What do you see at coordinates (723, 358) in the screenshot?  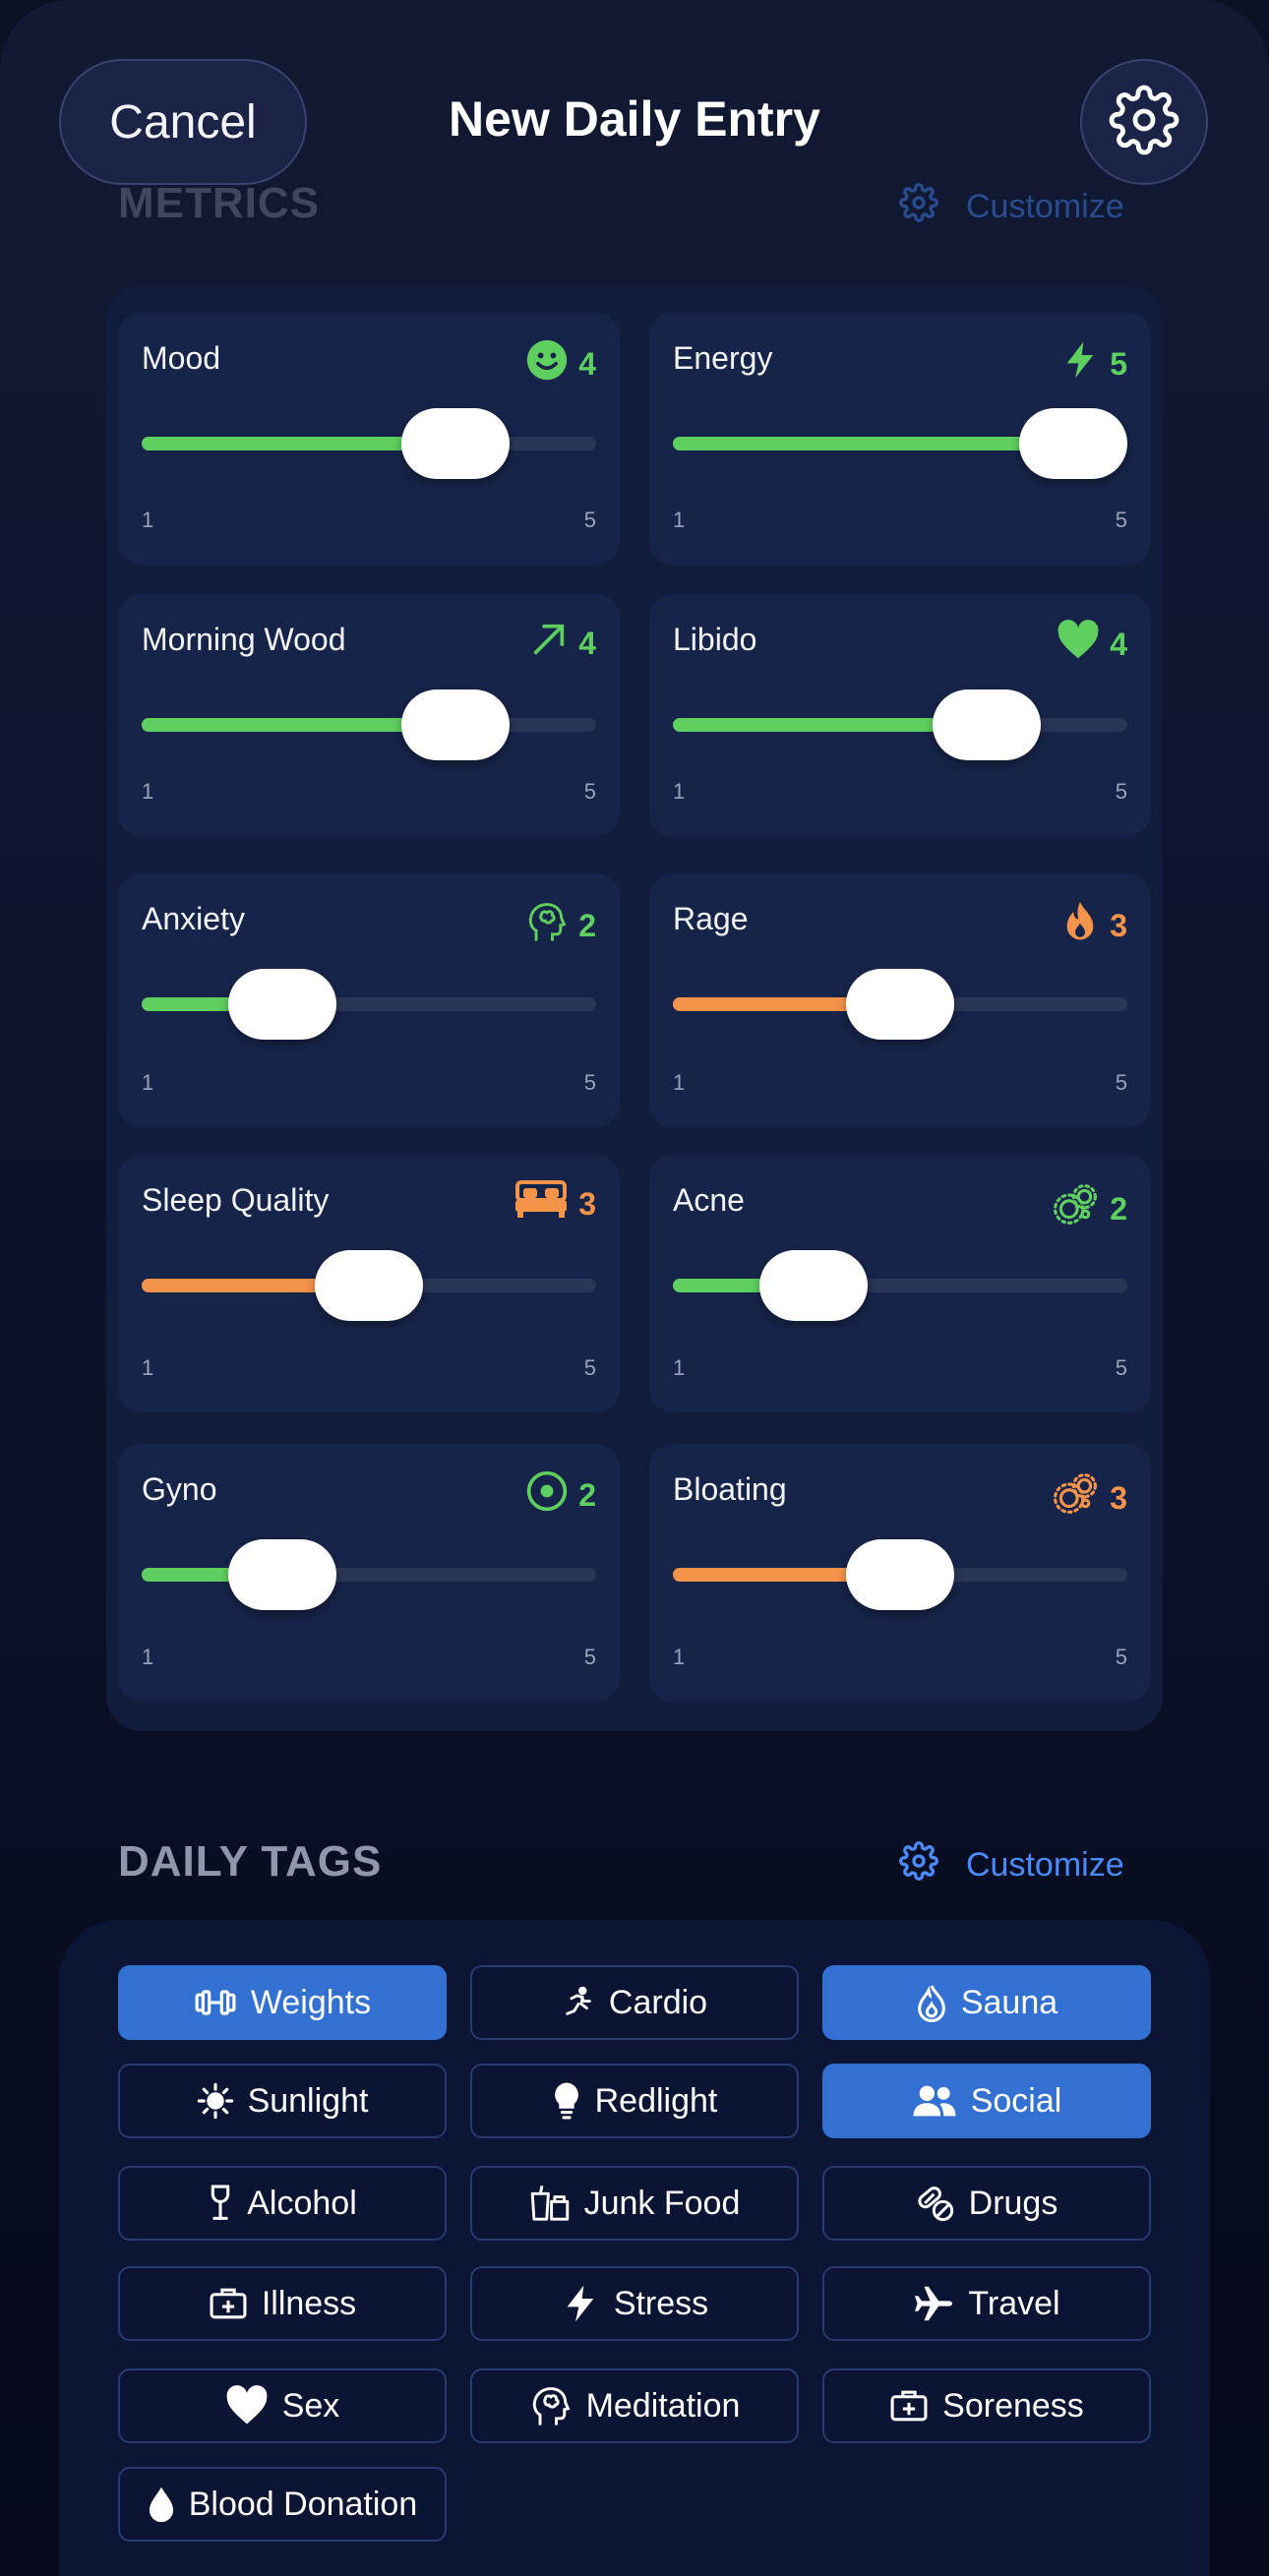 I see `metric-label: Energy` at bounding box center [723, 358].